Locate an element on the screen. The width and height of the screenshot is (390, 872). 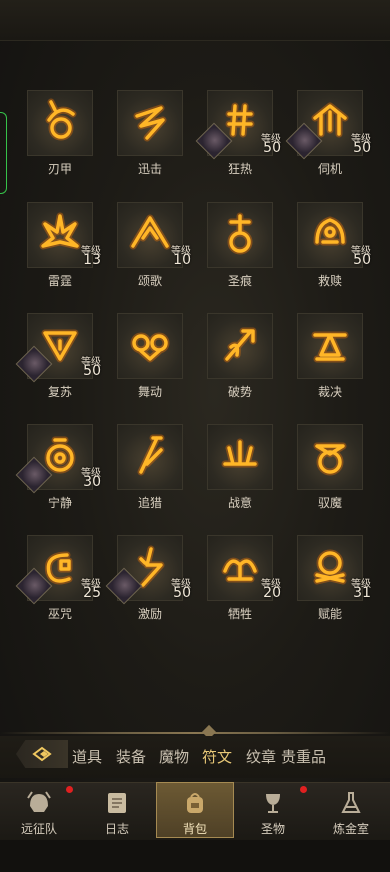
tab-category: 装备 is located at coordinates (131, 756).